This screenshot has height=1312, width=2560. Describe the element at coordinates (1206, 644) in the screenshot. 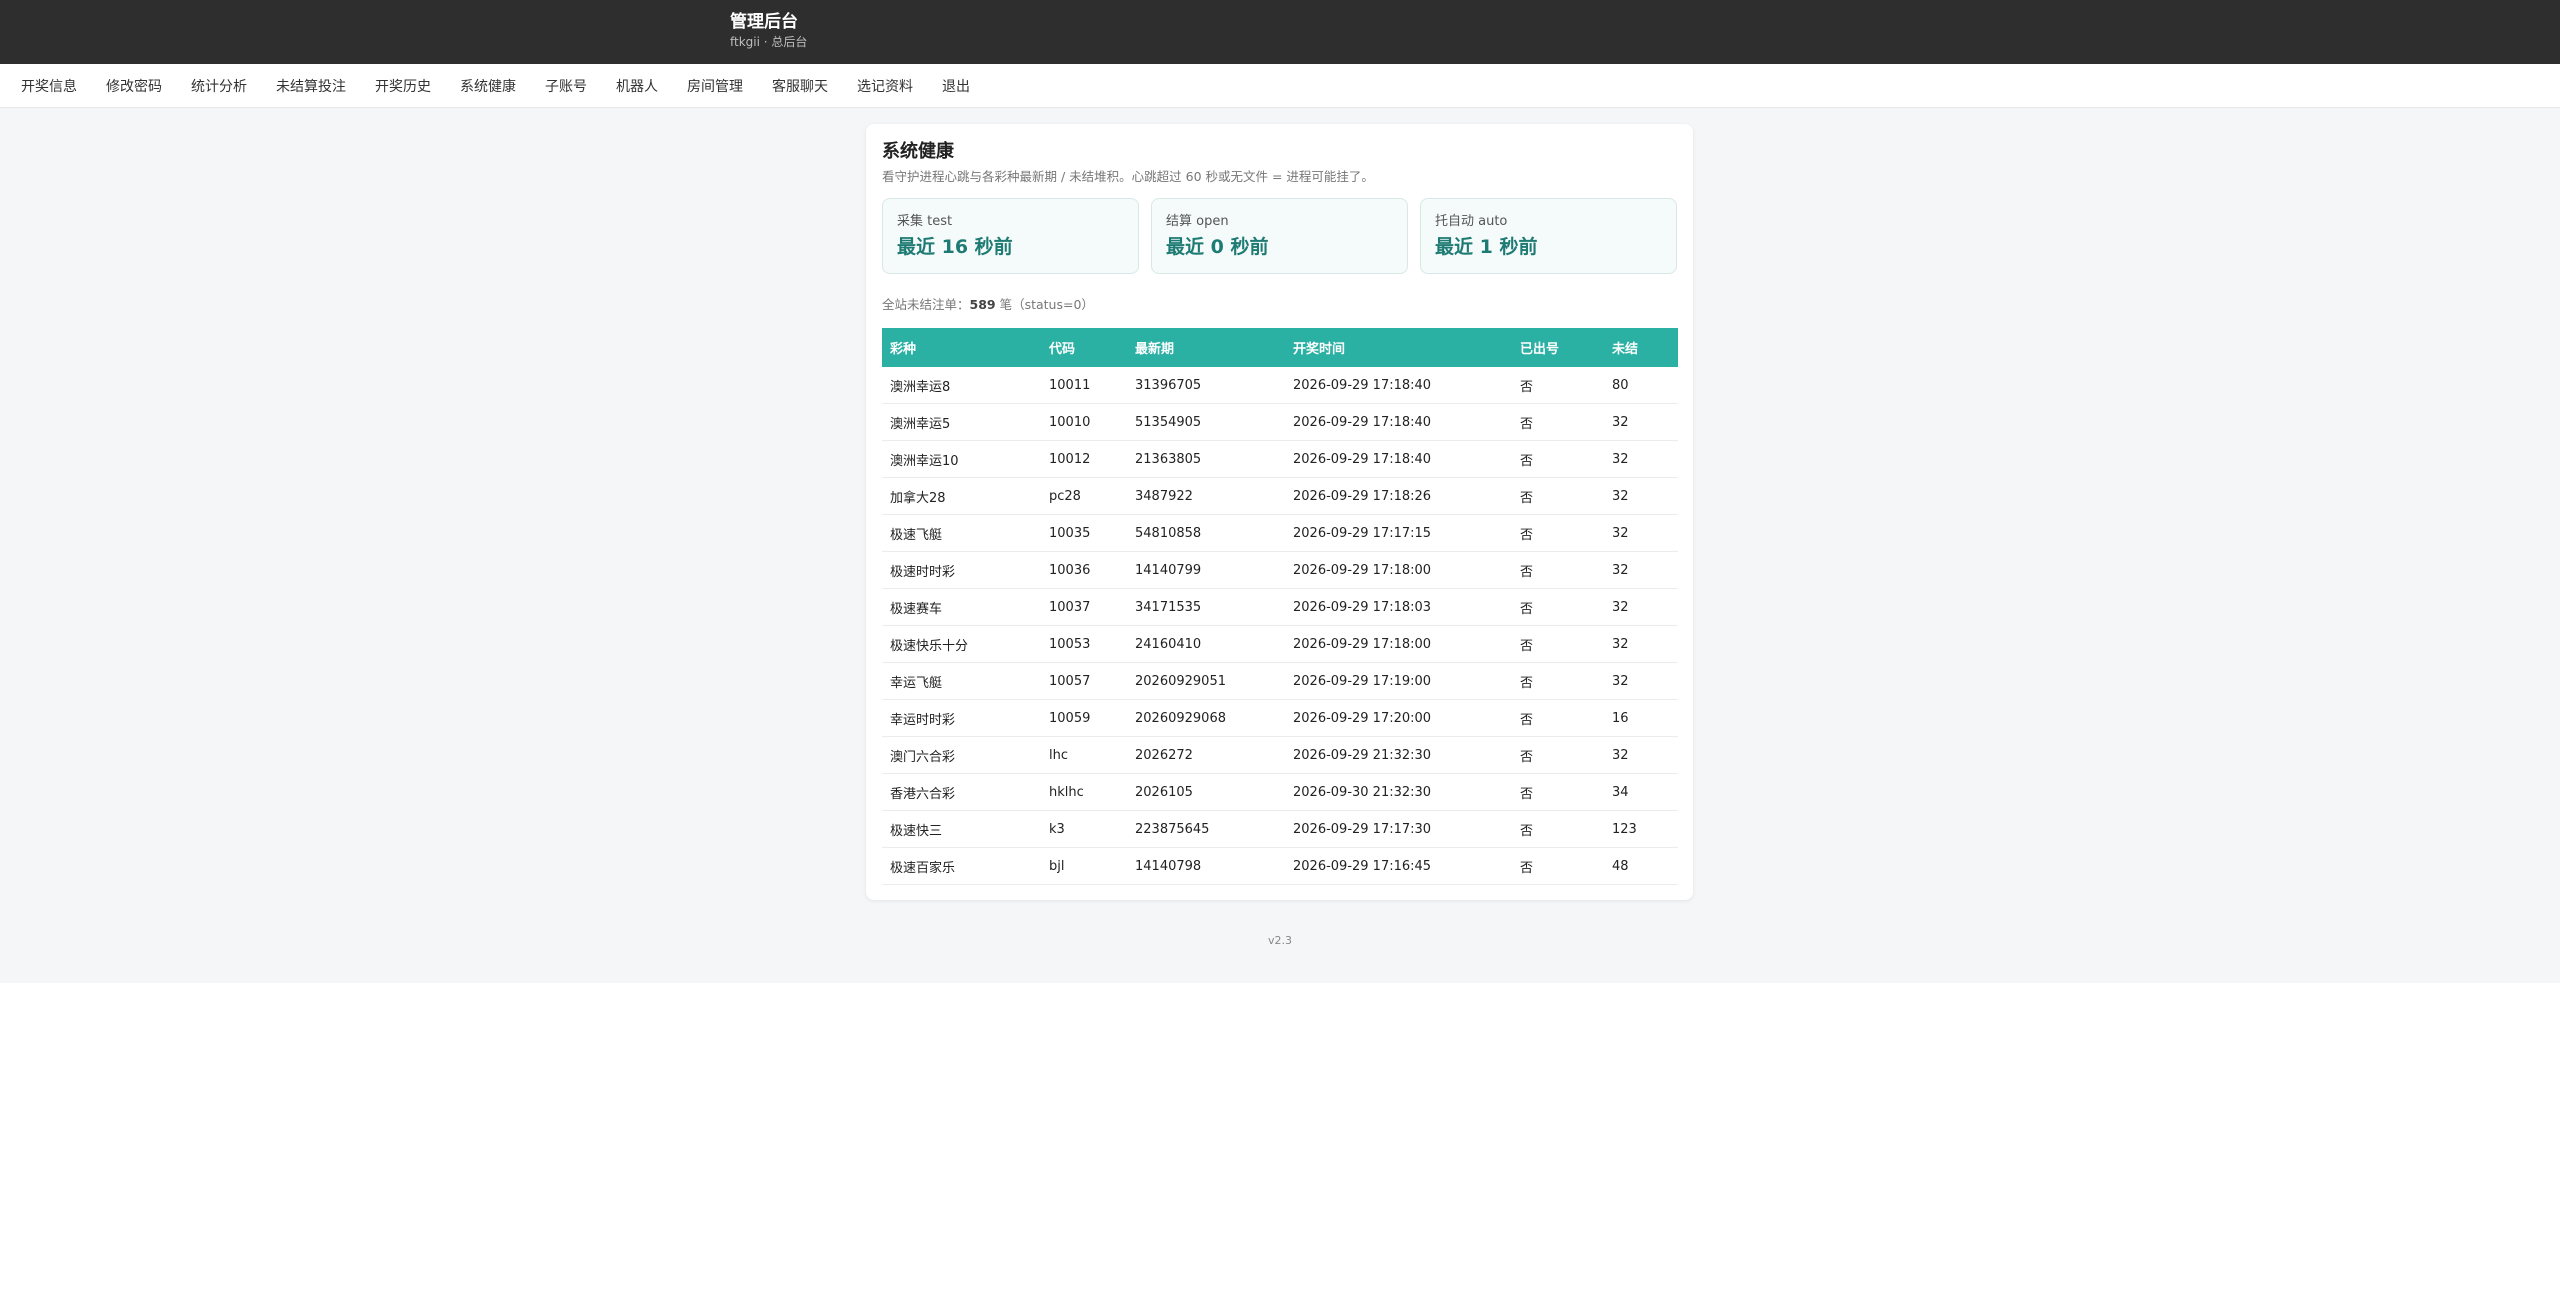

I see `cell-latest-issue: 24160410` at that location.